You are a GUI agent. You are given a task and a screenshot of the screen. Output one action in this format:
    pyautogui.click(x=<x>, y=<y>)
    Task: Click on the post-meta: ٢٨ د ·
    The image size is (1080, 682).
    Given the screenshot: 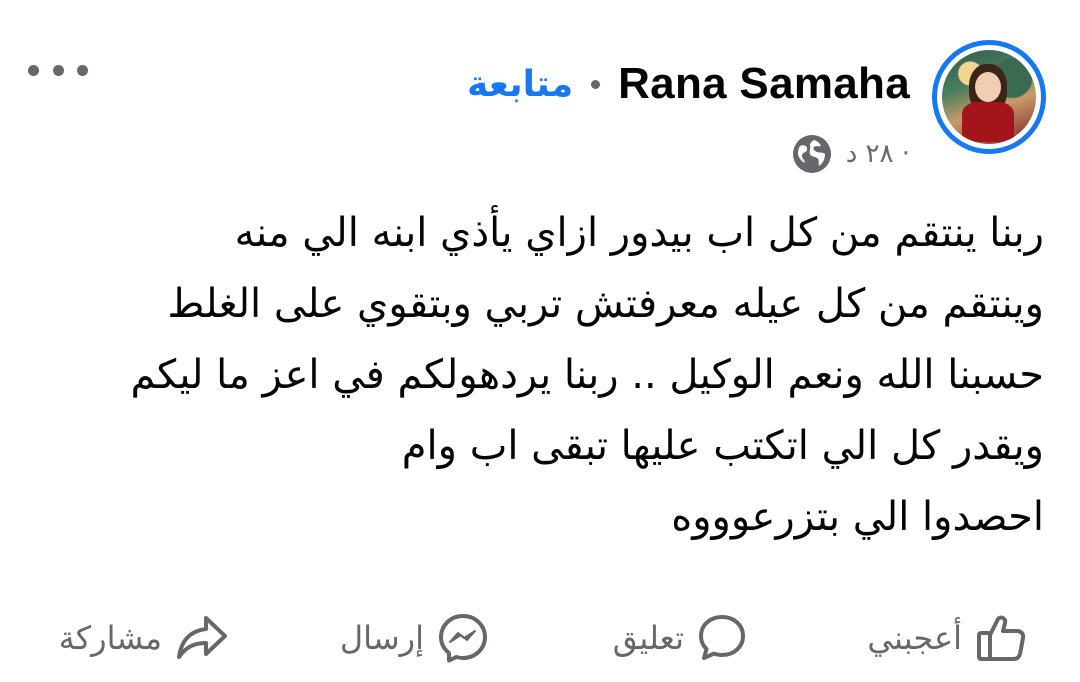 What is the action you would take?
    pyautogui.click(x=850, y=154)
    